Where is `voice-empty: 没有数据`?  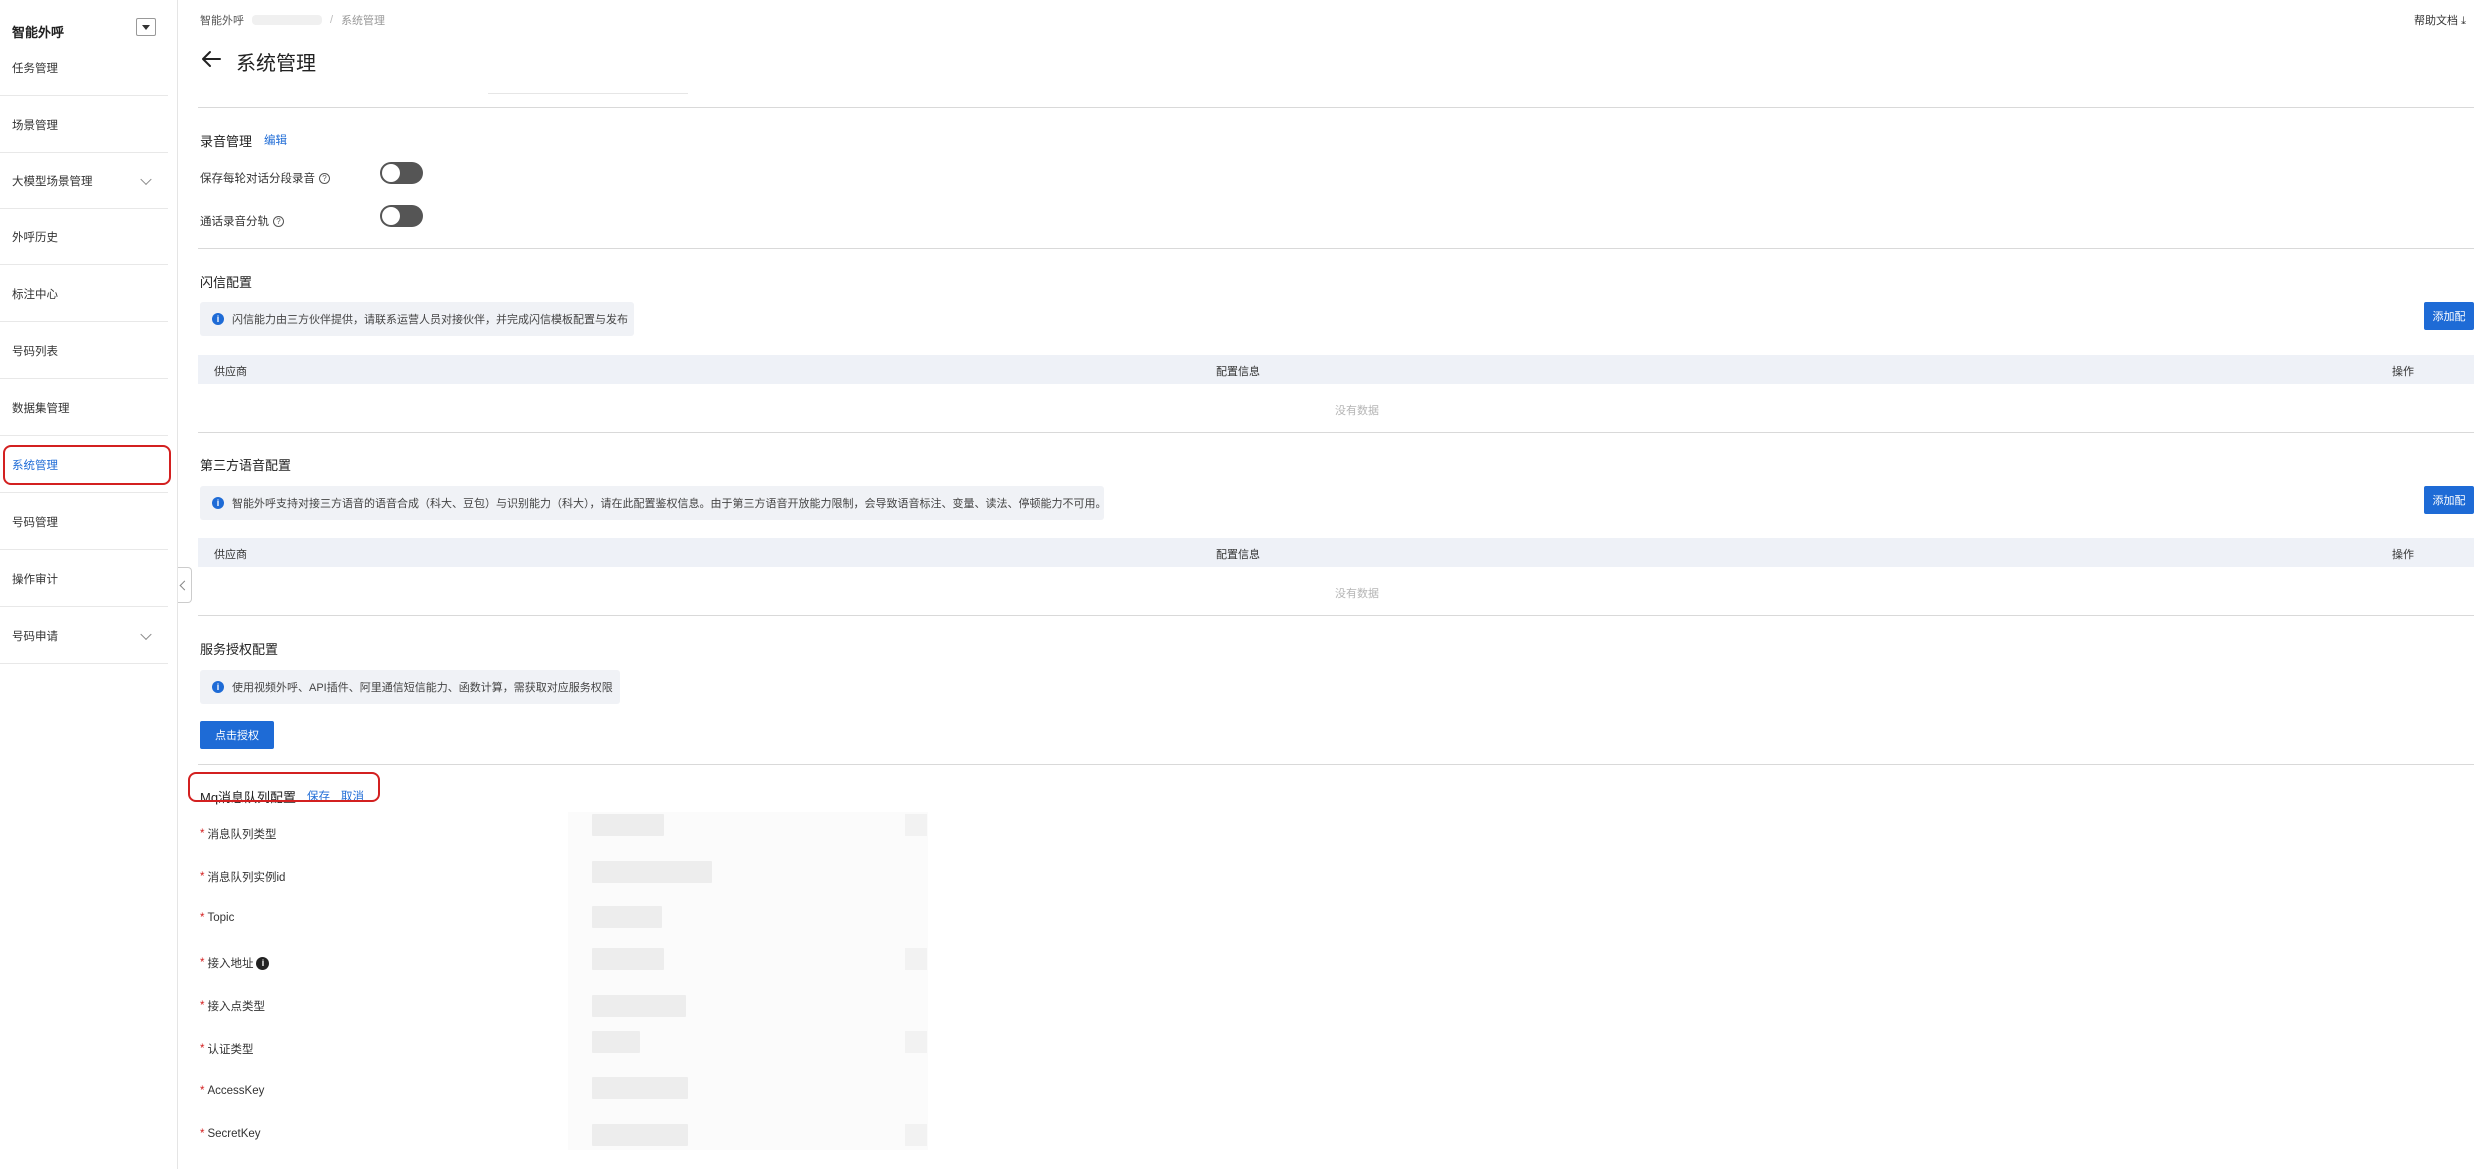
voice-empty: 没有数据 is located at coordinates (1357, 594).